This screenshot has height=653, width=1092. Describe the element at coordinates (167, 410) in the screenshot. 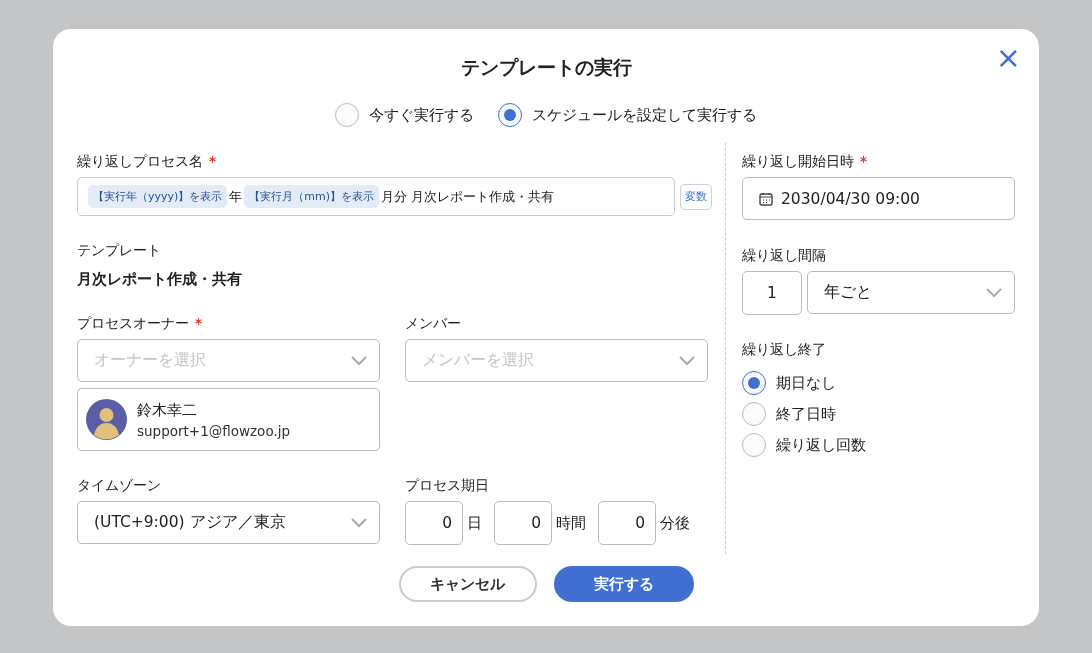

I see `user-name: 鈴木幸二` at that location.